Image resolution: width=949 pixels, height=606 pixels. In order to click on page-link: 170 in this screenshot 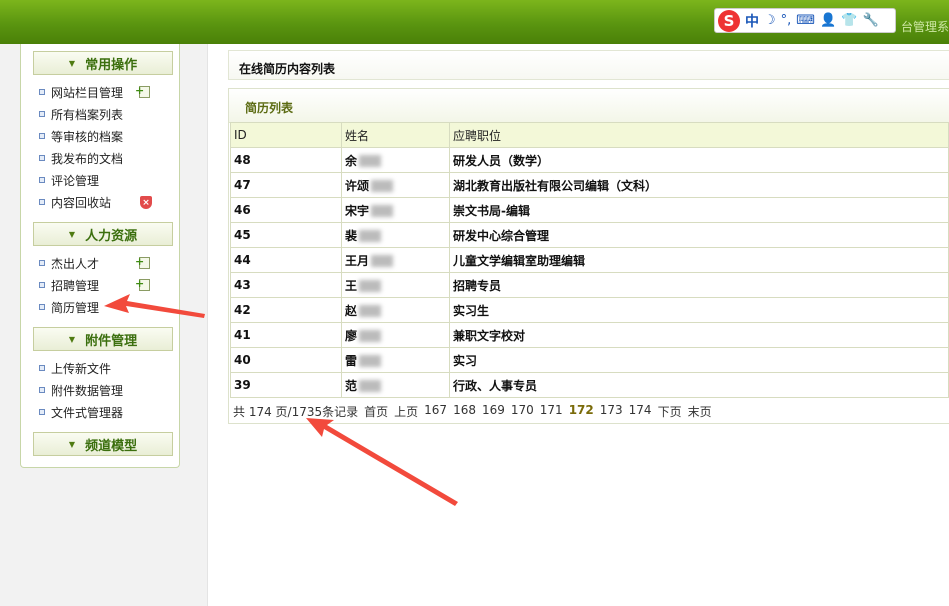, I will do `click(522, 411)`.